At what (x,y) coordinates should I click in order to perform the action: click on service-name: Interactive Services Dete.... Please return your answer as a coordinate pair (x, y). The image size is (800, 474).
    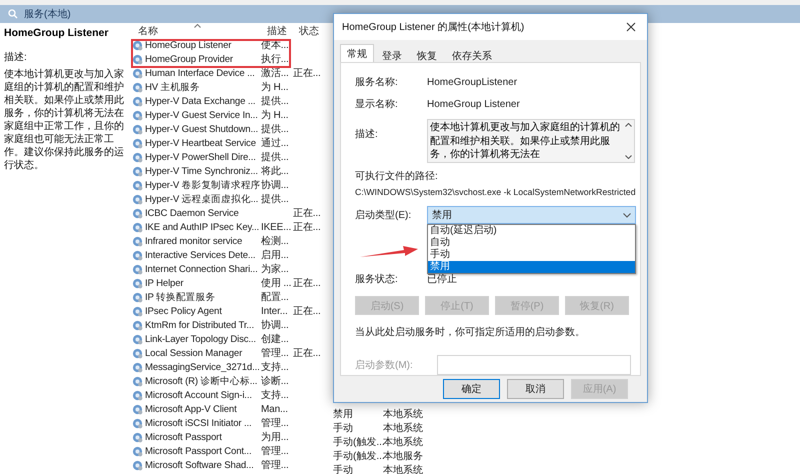
    Looking at the image, I should click on (200, 255).